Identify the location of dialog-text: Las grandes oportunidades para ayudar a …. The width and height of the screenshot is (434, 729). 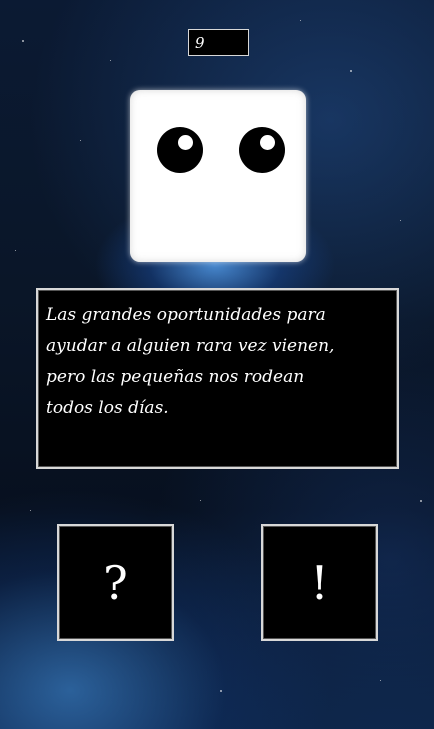
(190, 361).